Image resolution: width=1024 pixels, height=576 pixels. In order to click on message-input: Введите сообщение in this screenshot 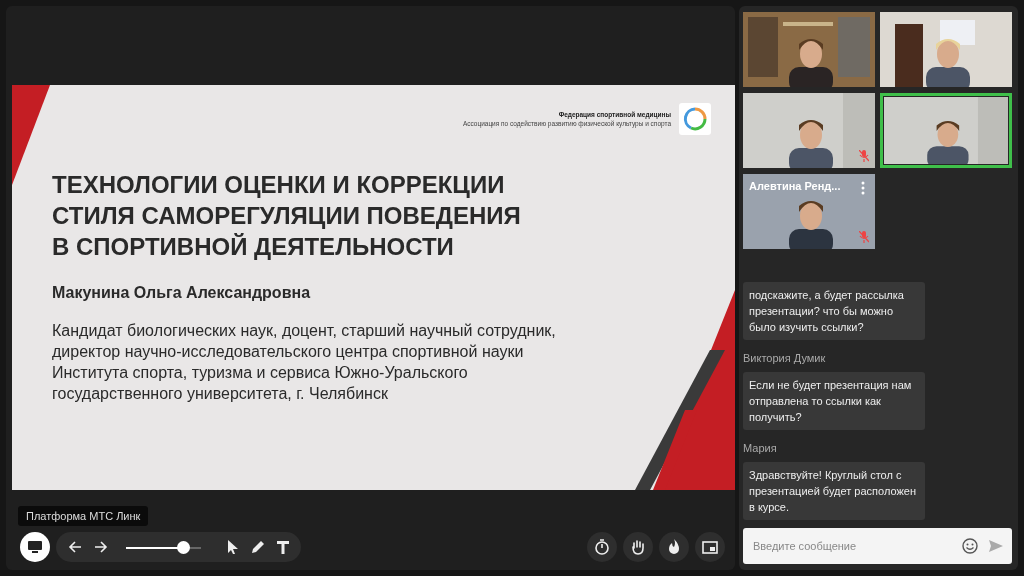, I will do `click(851, 546)`.